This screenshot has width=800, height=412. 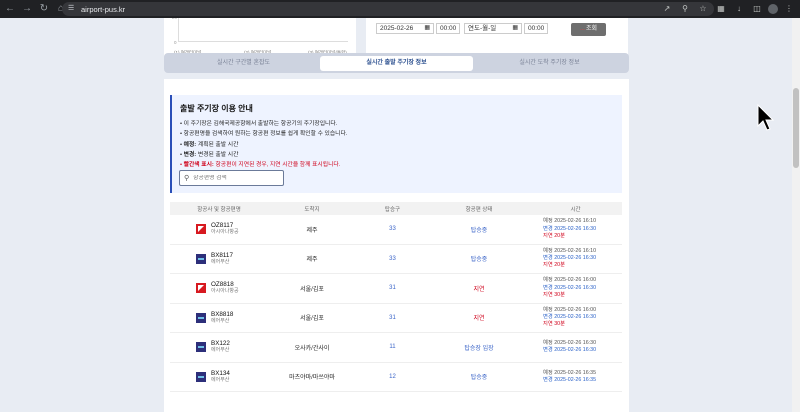 I want to click on scheduled-time: 예정 2025-02-26 16:10, so click(x=570, y=221).